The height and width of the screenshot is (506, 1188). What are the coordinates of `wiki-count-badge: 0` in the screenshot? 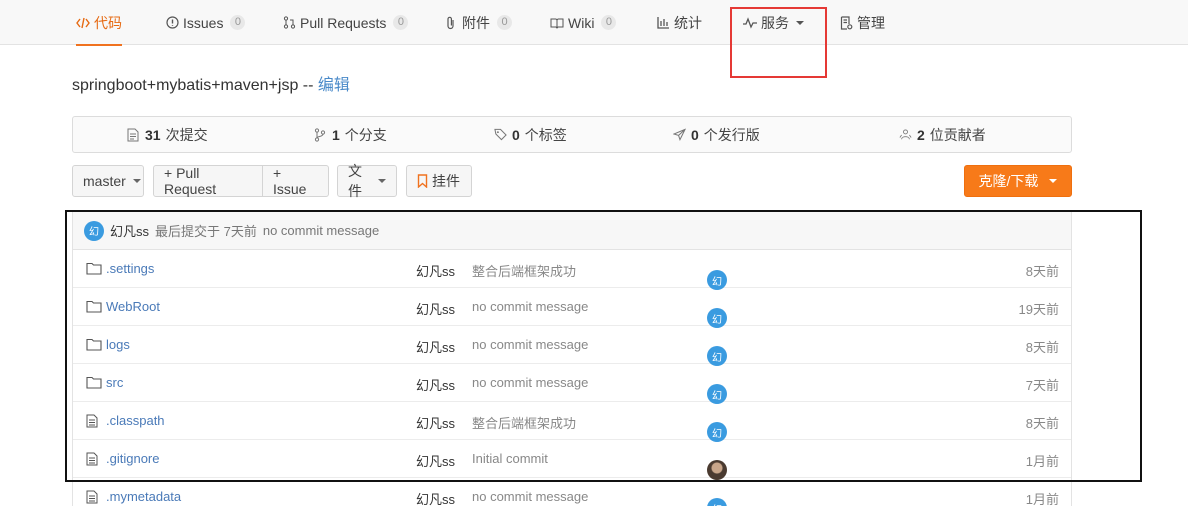 It's located at (609, 22).